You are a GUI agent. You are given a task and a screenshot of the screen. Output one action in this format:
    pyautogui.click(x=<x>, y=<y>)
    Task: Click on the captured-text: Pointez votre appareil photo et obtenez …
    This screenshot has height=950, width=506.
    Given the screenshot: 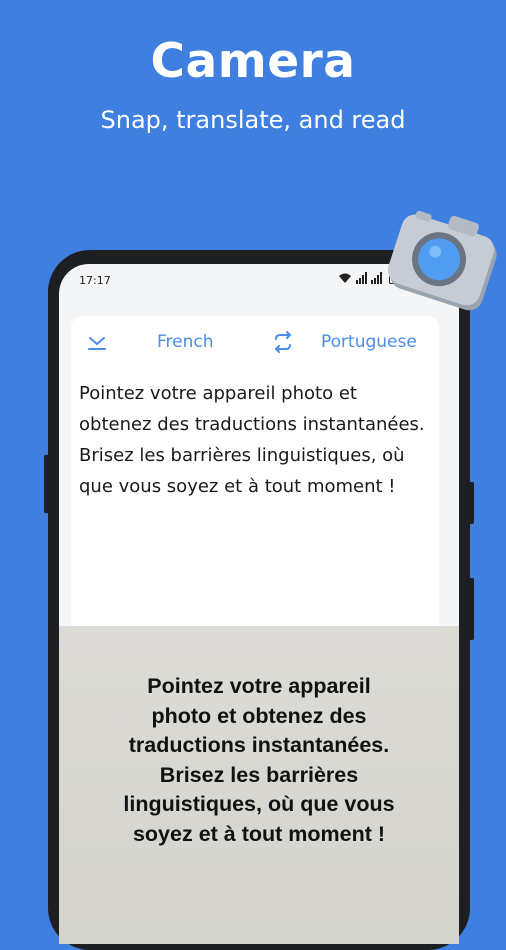 What is the action you would take?
    pyautogui.click(x=259, y=760)
    